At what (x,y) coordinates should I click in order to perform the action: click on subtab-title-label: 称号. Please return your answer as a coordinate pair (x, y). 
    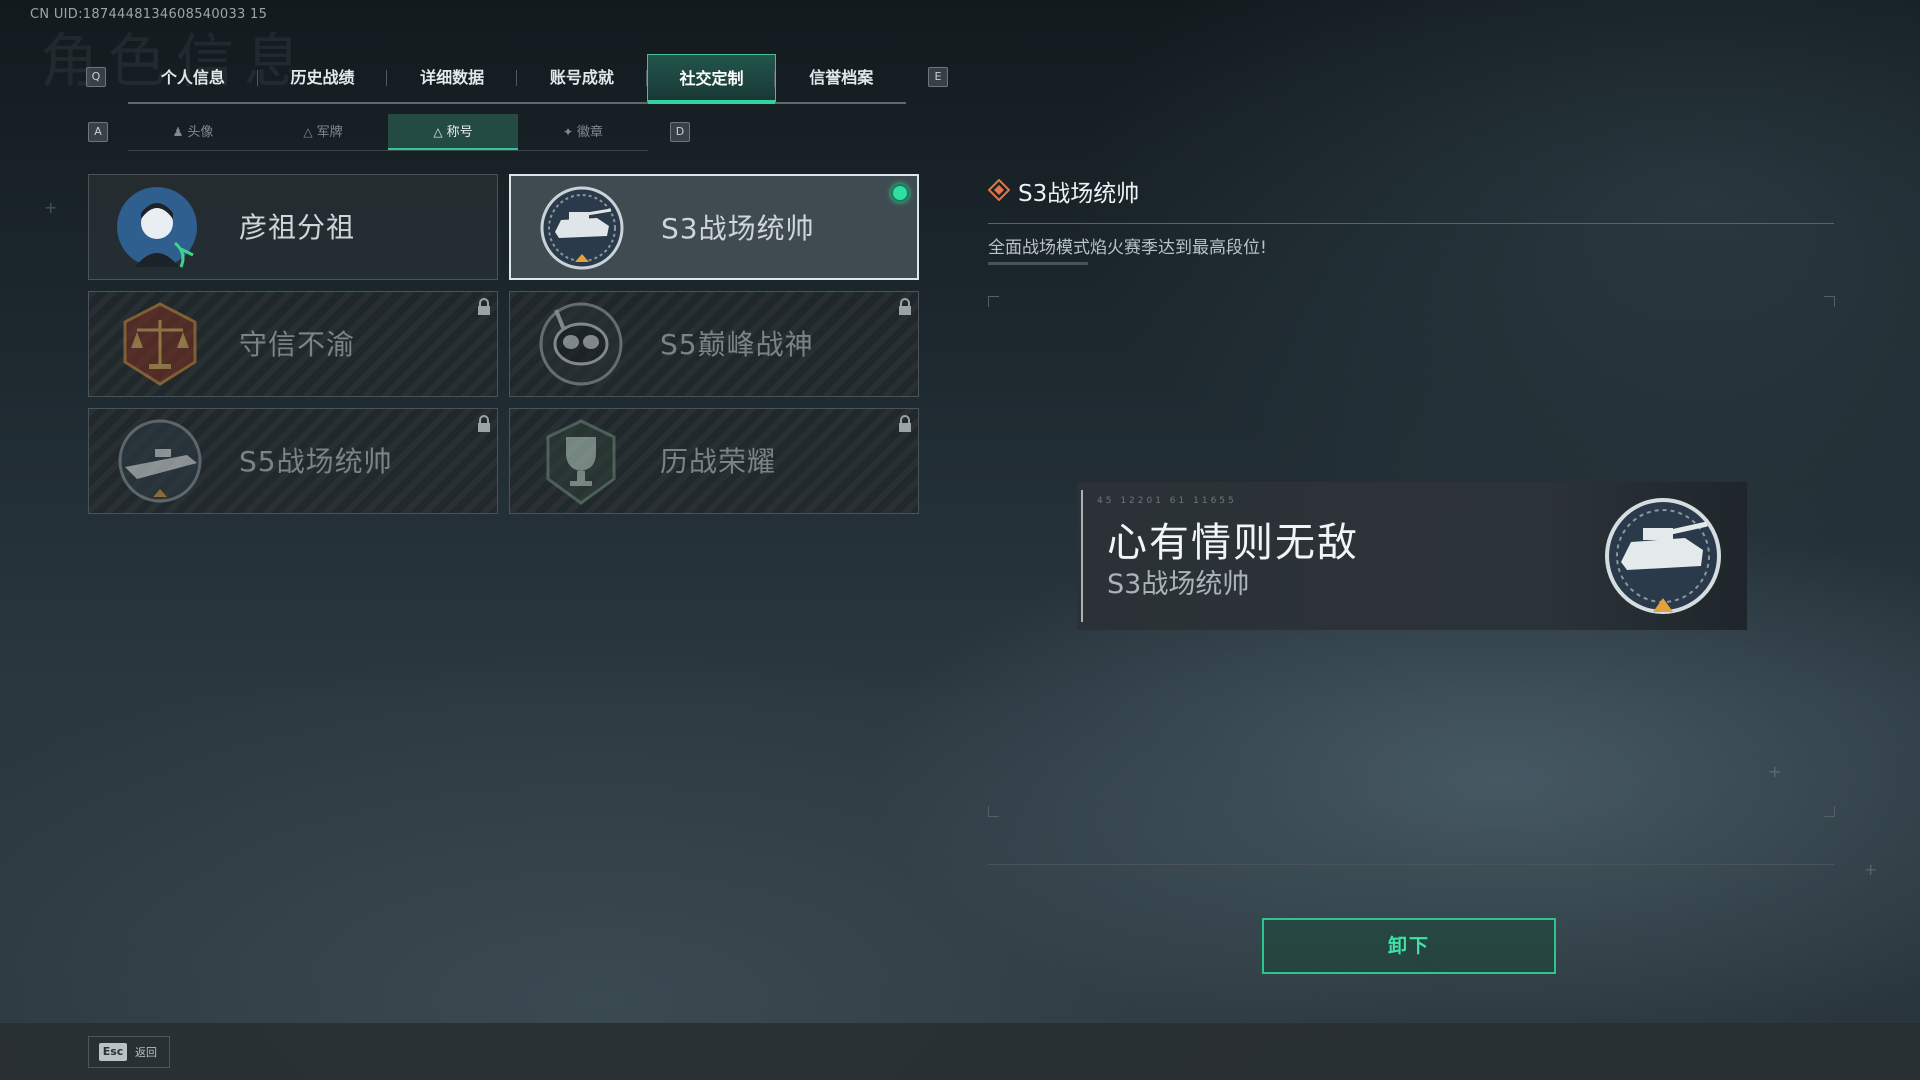
    Looking at the image, I should click on (459, 132).